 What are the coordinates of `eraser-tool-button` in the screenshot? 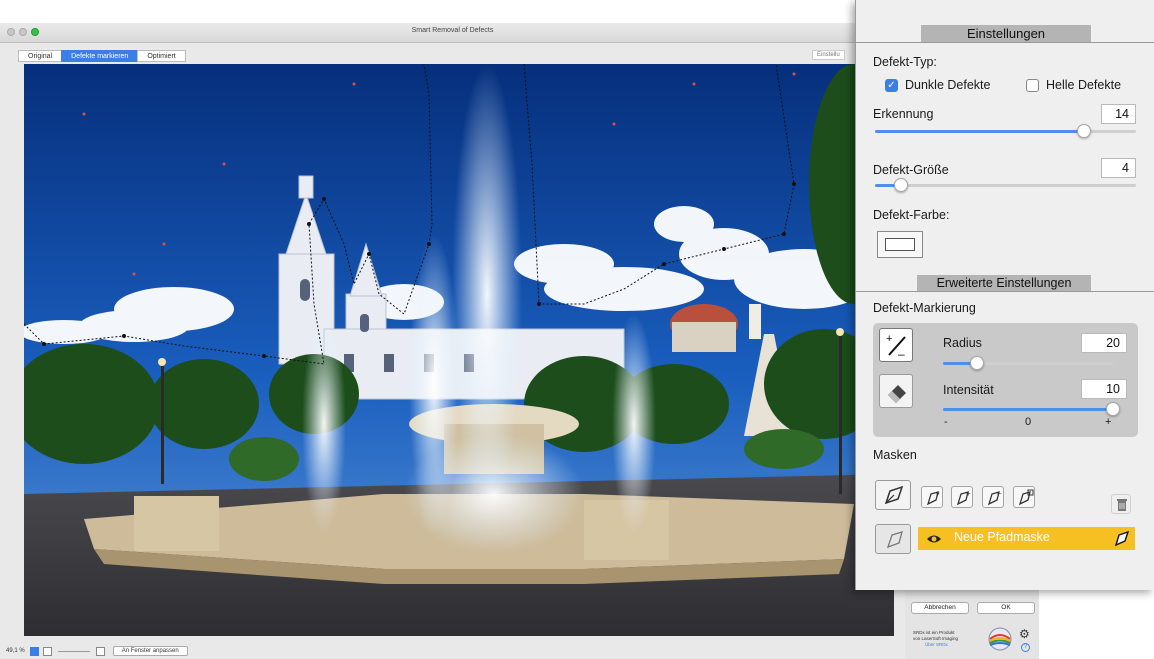 It's located at (896, 391).